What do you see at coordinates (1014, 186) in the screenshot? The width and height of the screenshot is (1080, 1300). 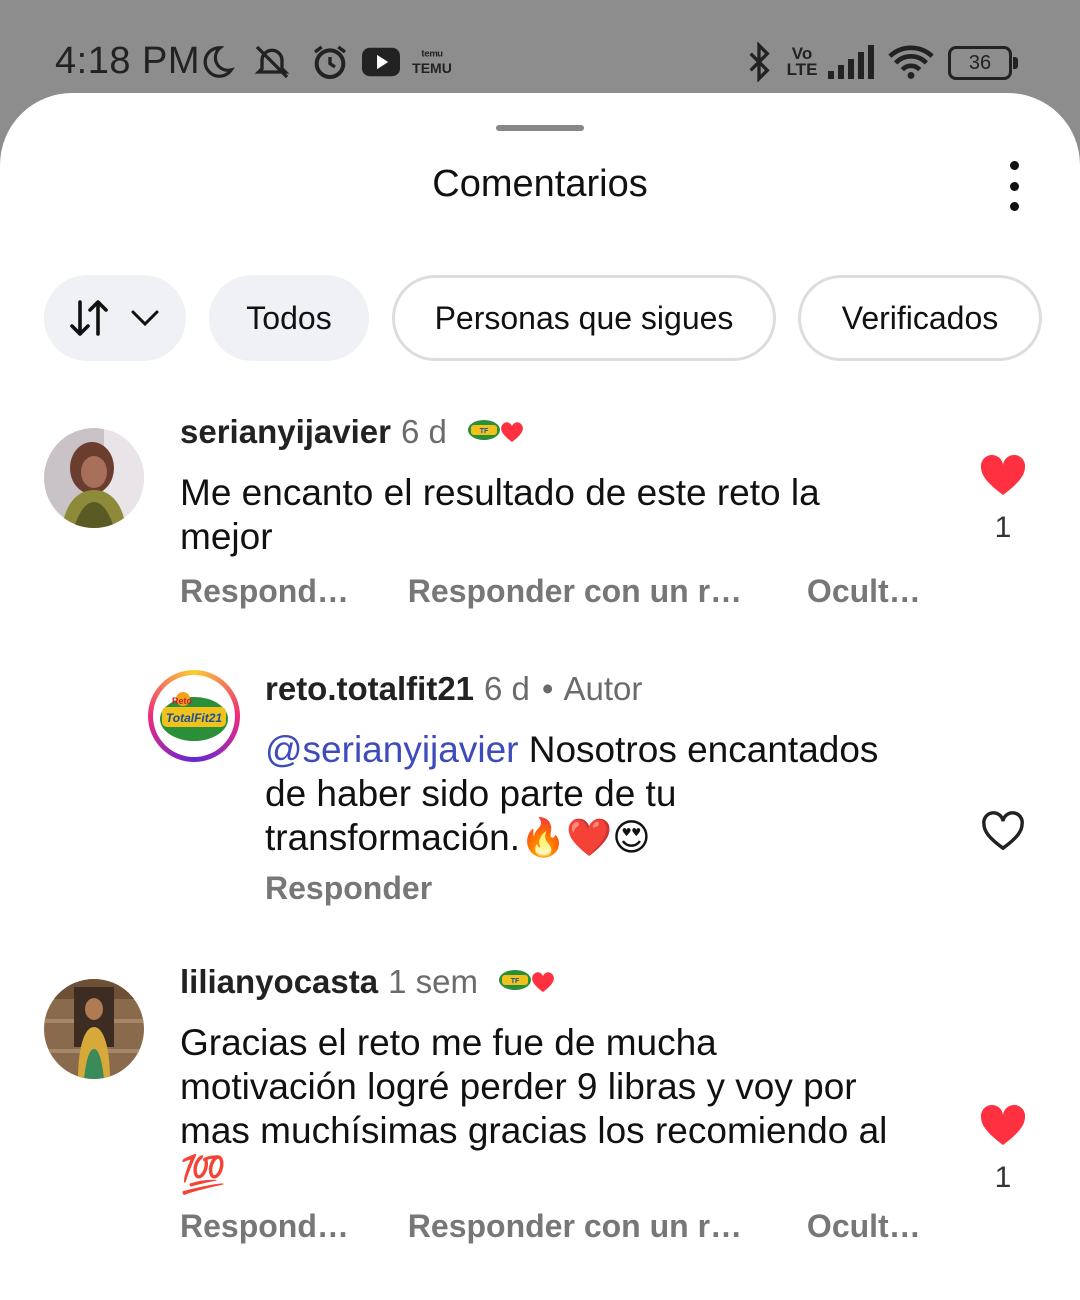 I see `more-vertical-icon` at bounding box center [1014, 186].